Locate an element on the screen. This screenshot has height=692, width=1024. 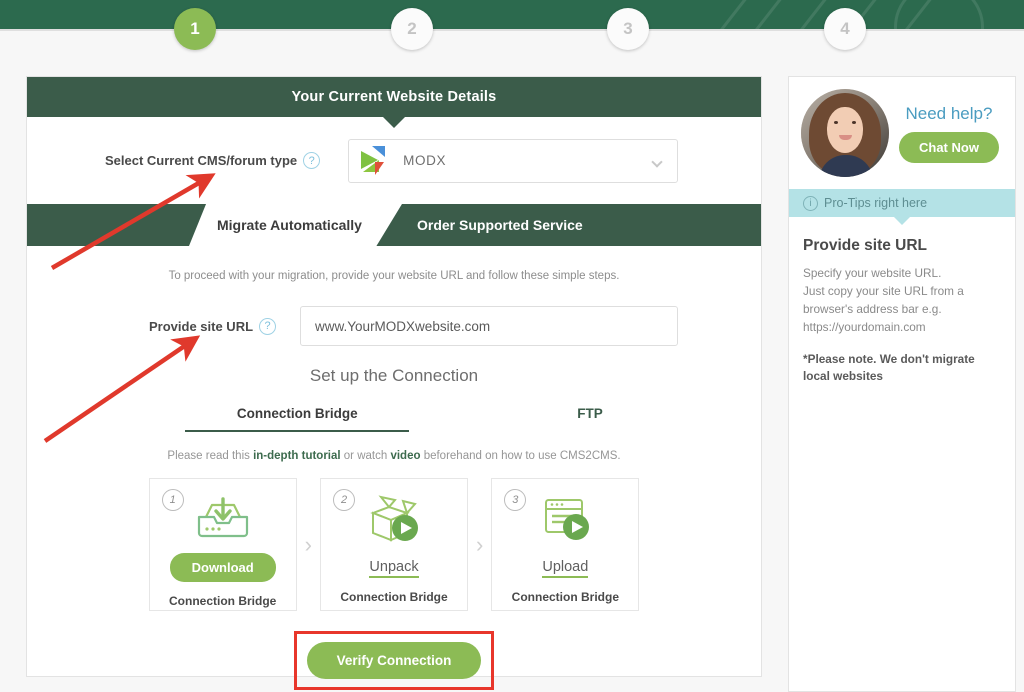
tab-order-supported-service: Order Supported Service is located at coordinates (500, 225).